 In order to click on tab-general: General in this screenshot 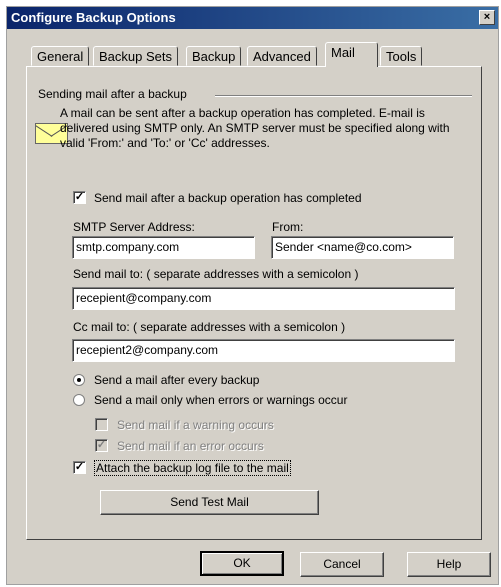, I will do `click(60, 56)`.